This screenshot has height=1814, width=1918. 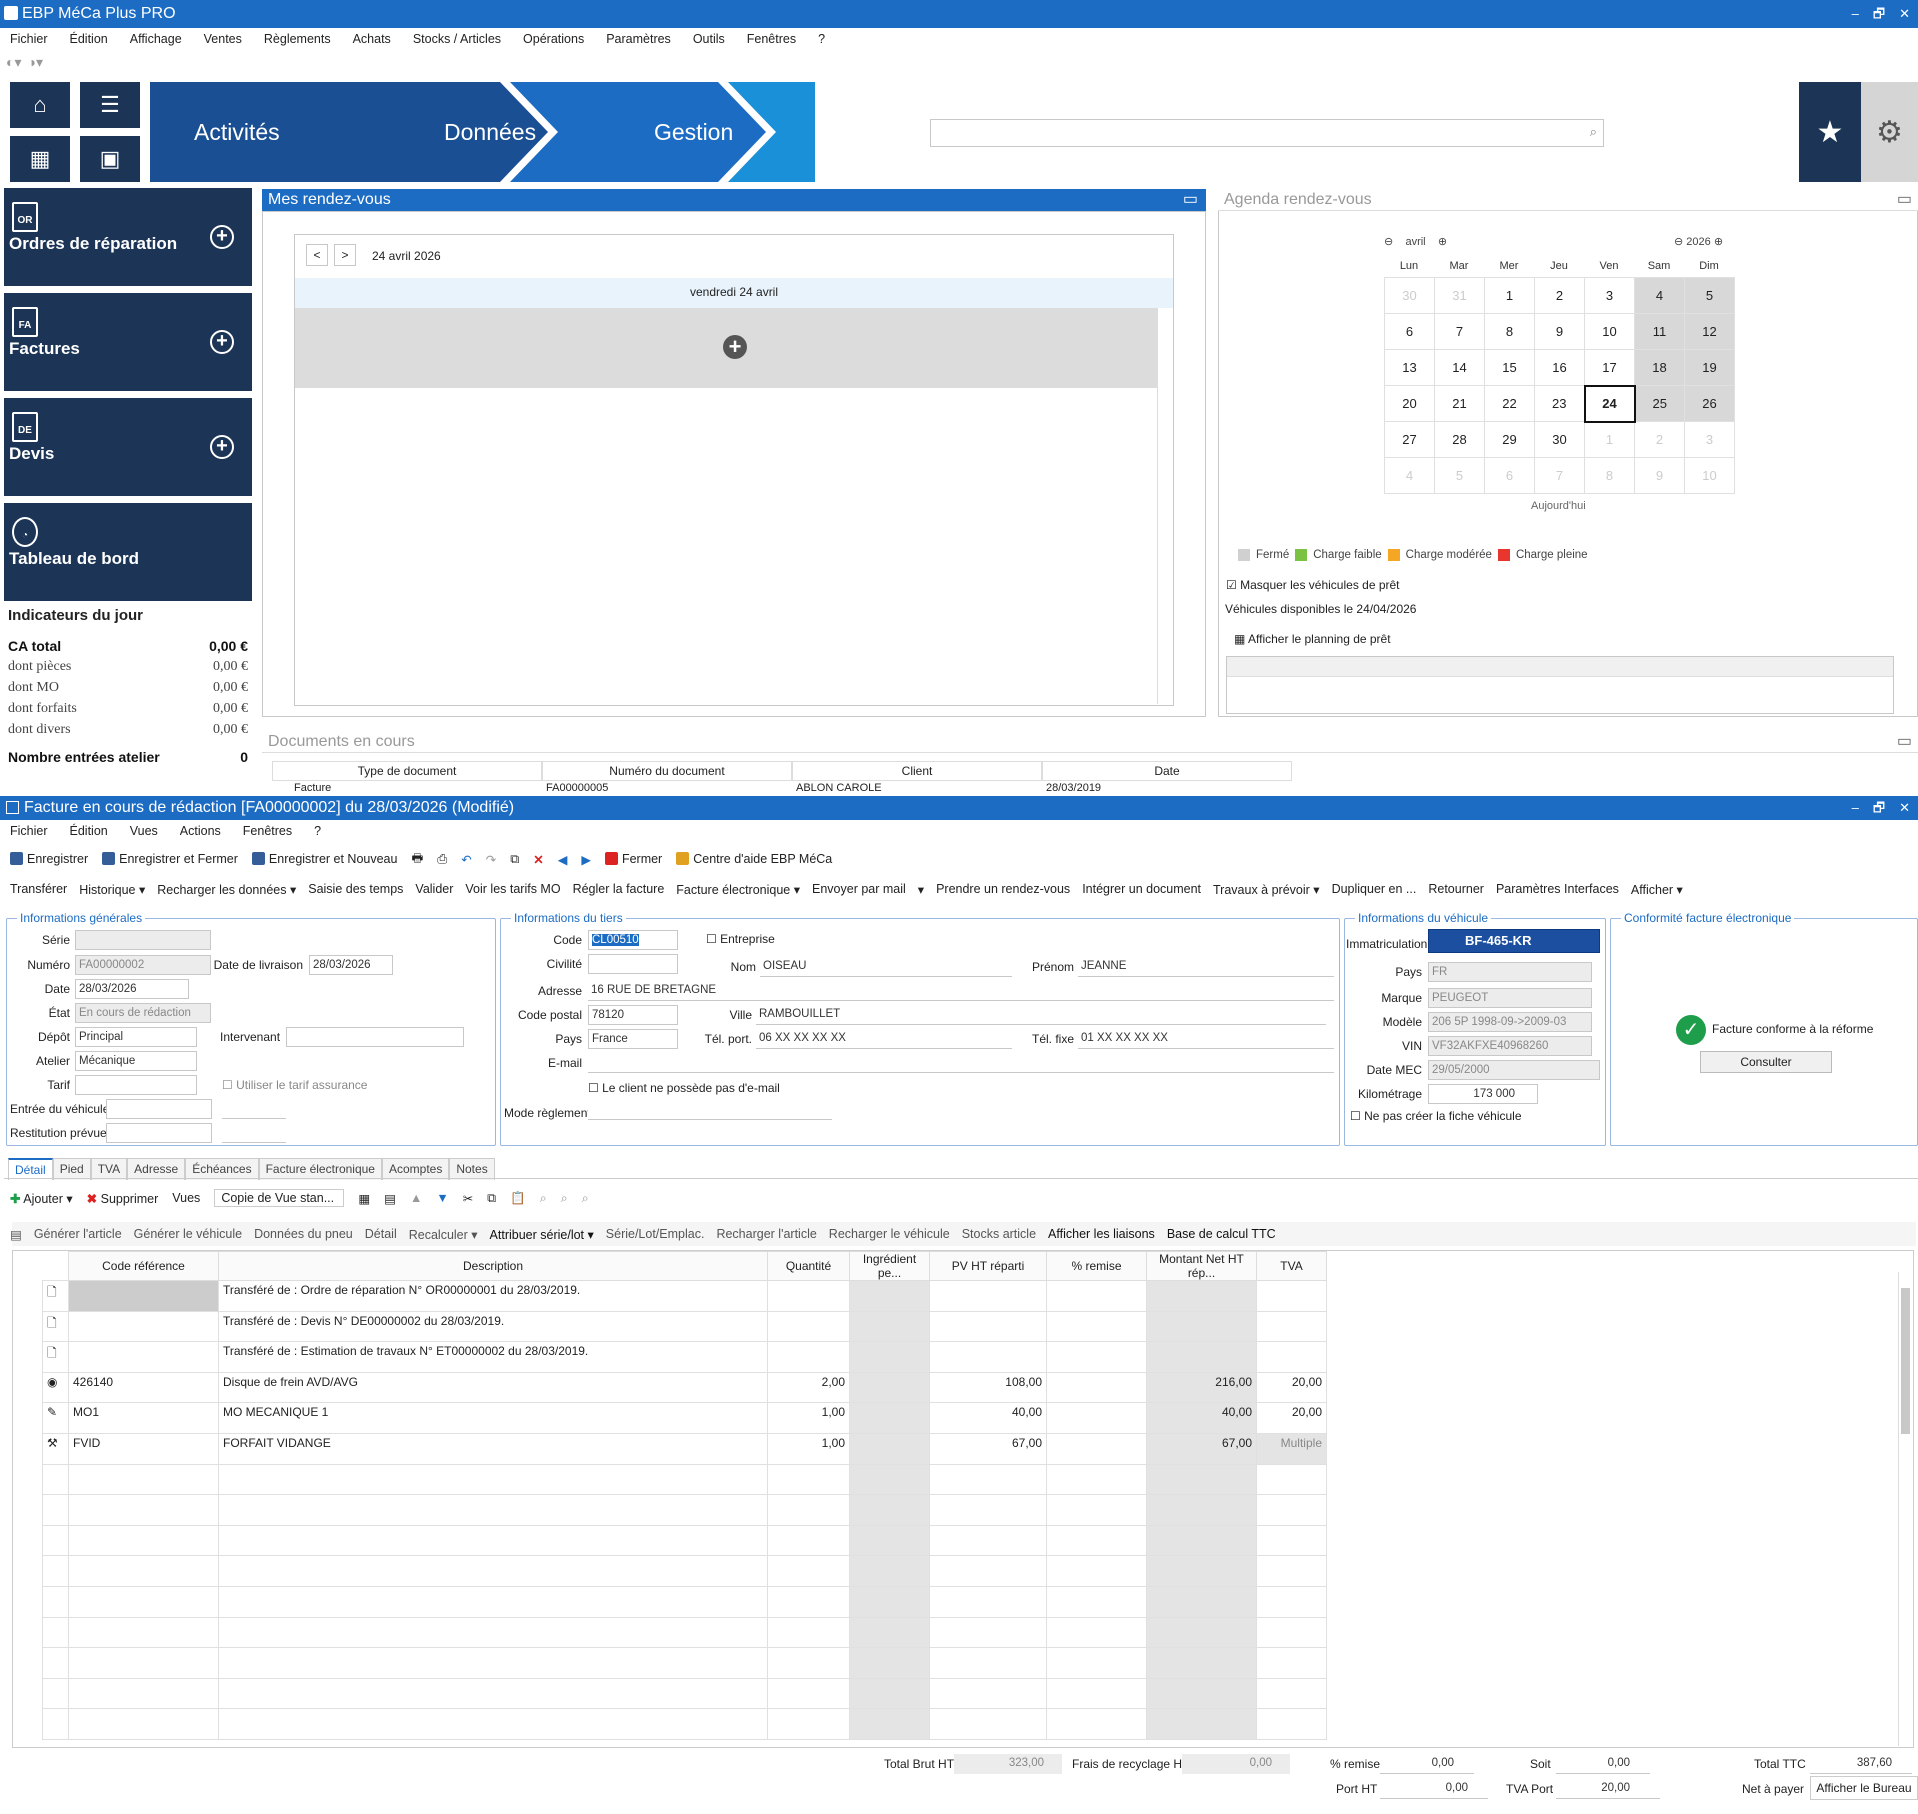 What do you see at coordinates (110, 105) in the screenshot?
I see `list-icon: ☰` at bounding box center [110, 105].